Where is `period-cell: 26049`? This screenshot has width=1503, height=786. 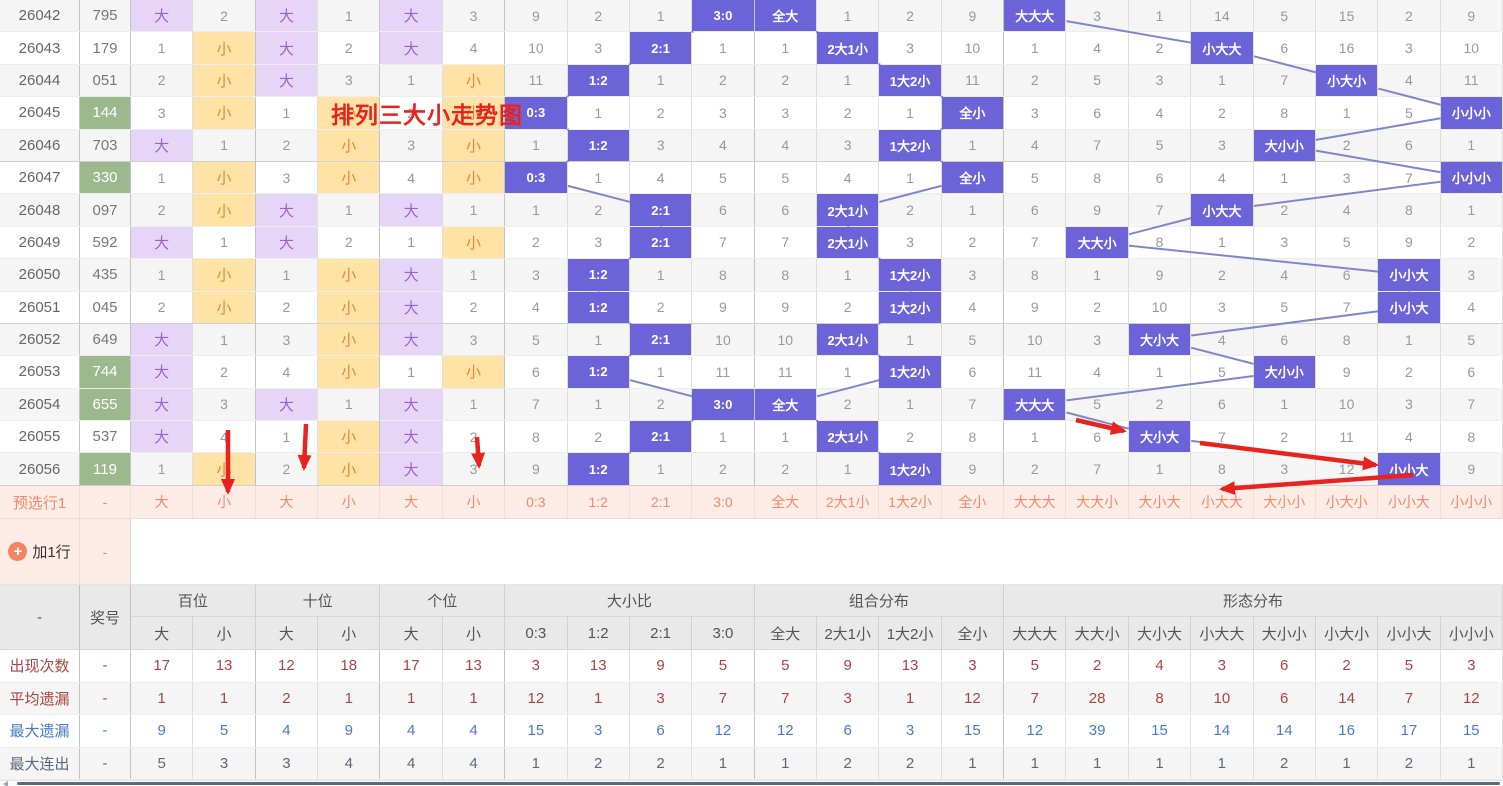
period-cell: 26049 is located at coordinates (40, 242).